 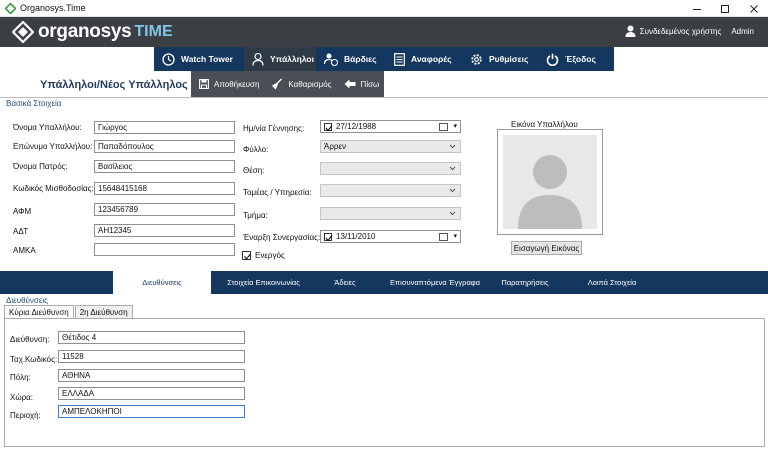 What do you see at coordinates (525, 282) in the screenshot?
I see `tab-notes: Παρατηρήσεις` at bounding box center [525, 282].